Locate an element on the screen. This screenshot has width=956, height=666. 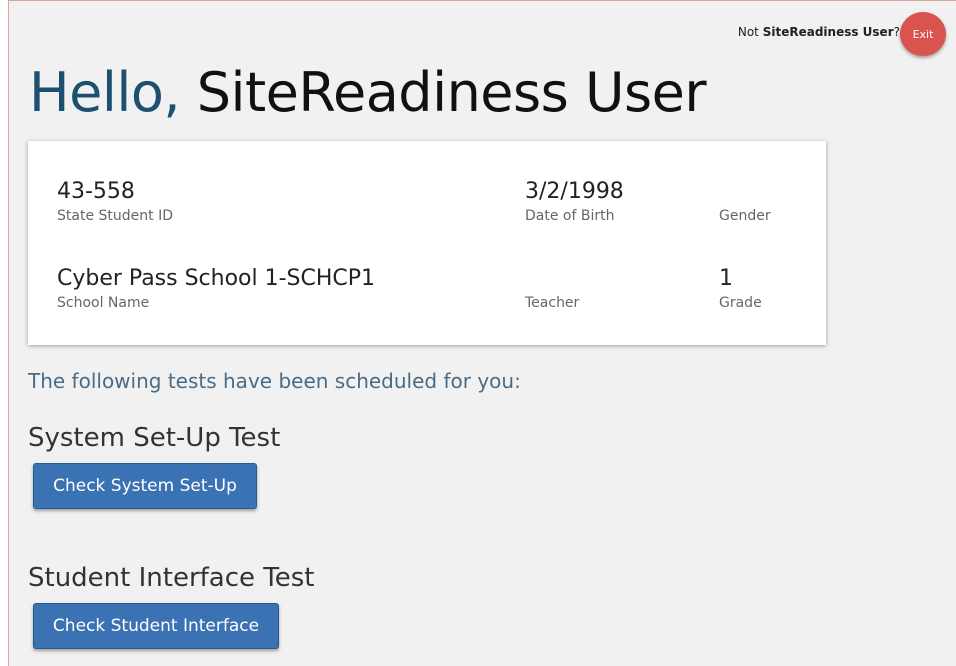
school-name-label: School Name is located at coordinates (103, 303).